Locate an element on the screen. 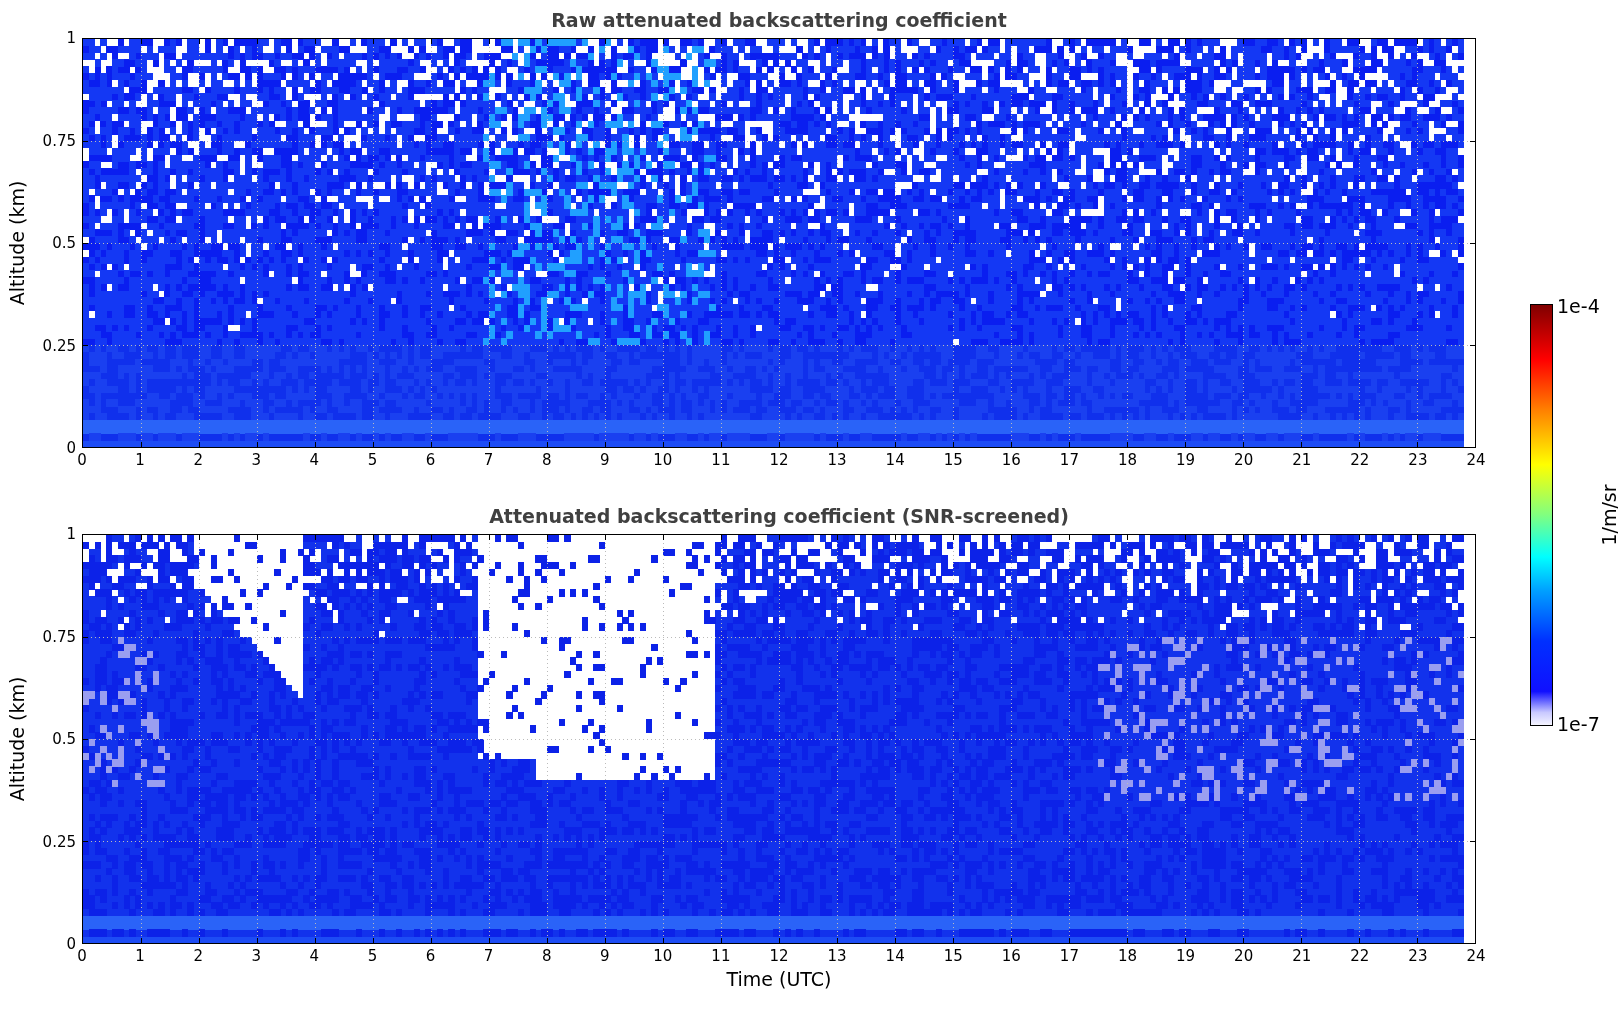 The width and height of the screenshot is (1621, 1020). colorbar-min-label: 1e-7 is located at coordinates (1578, 724).